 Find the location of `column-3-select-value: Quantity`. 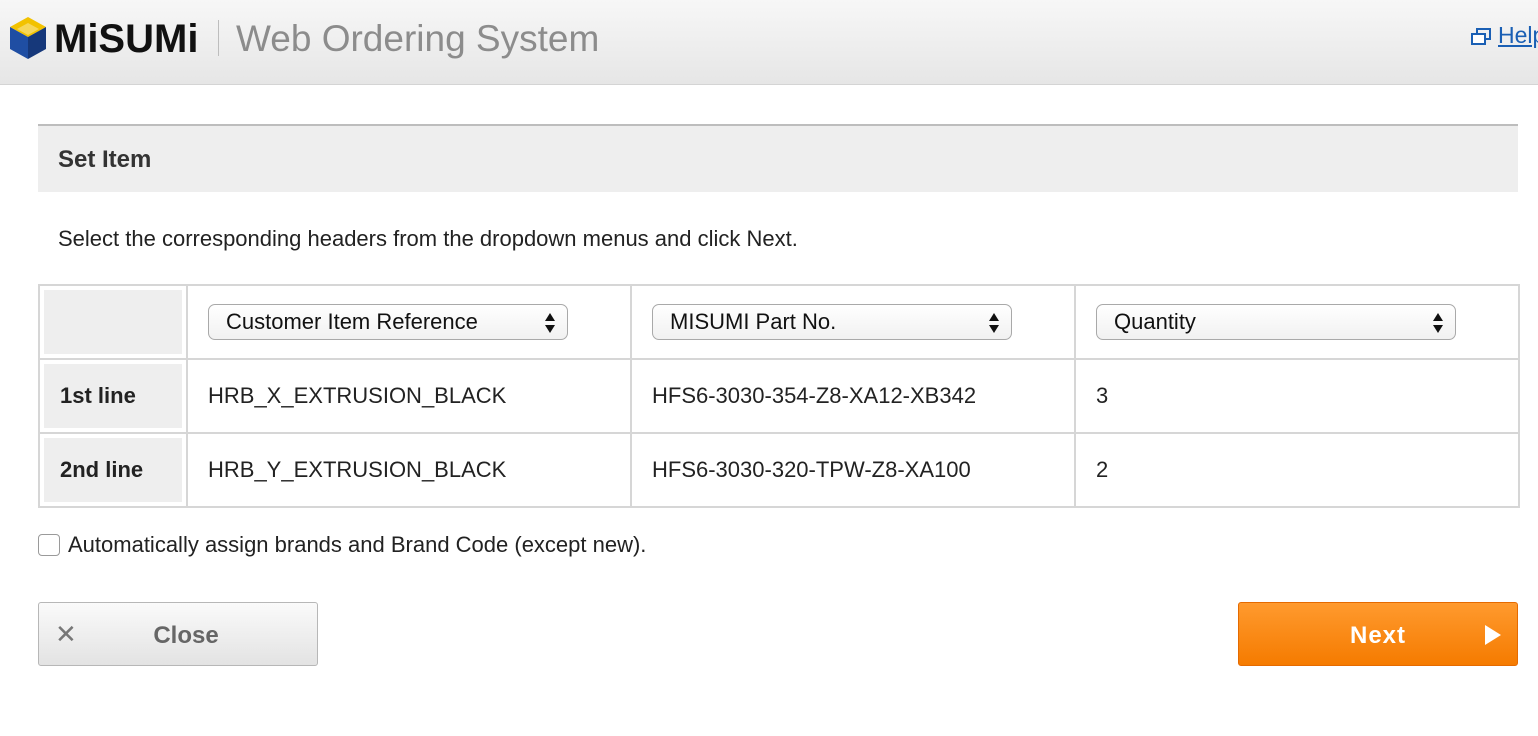

column-3-select-value: Quantity is located at coordinates (1155, 321).